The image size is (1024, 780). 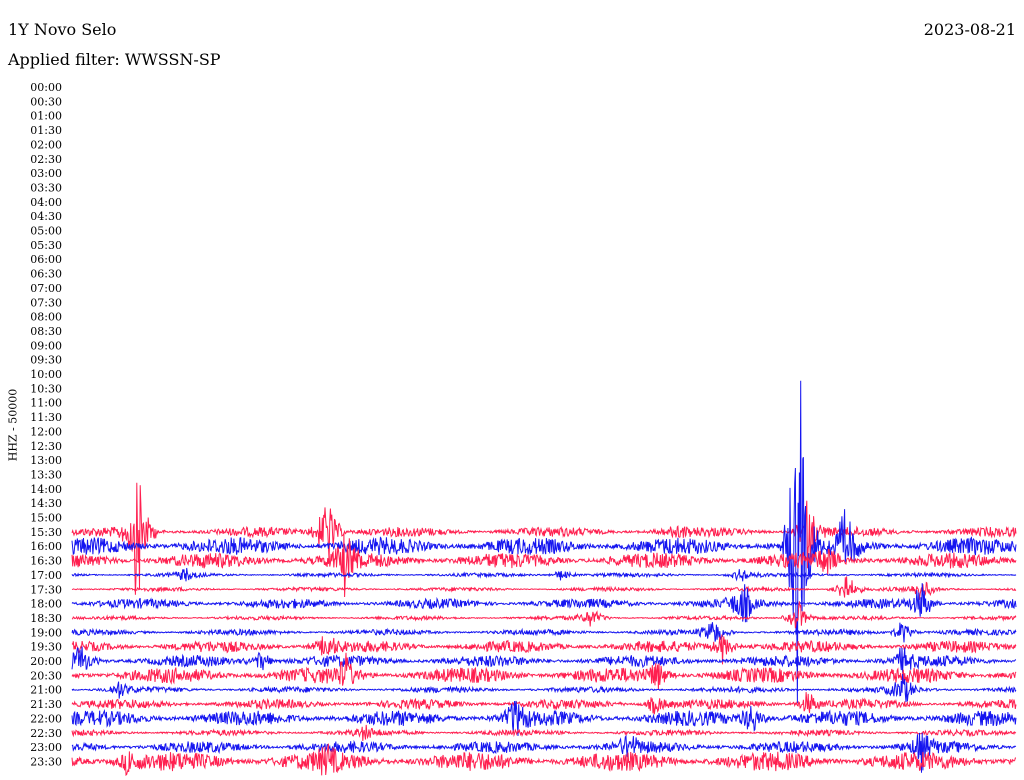 What do you see at coordinates (46, 317) in the screenshot?
I see `tick-label: 08:00` at bounding box center [46, 317].